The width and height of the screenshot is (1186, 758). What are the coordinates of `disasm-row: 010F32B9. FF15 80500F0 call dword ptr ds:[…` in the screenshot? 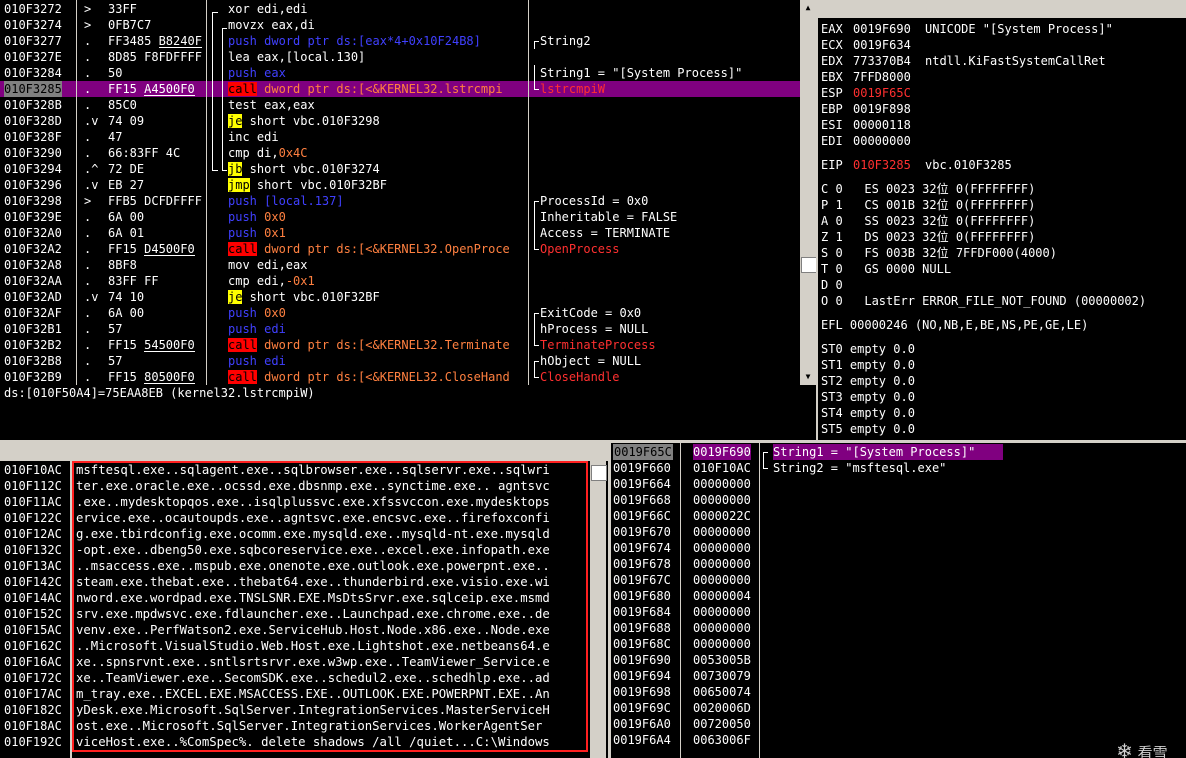 It's located at (400, 377).